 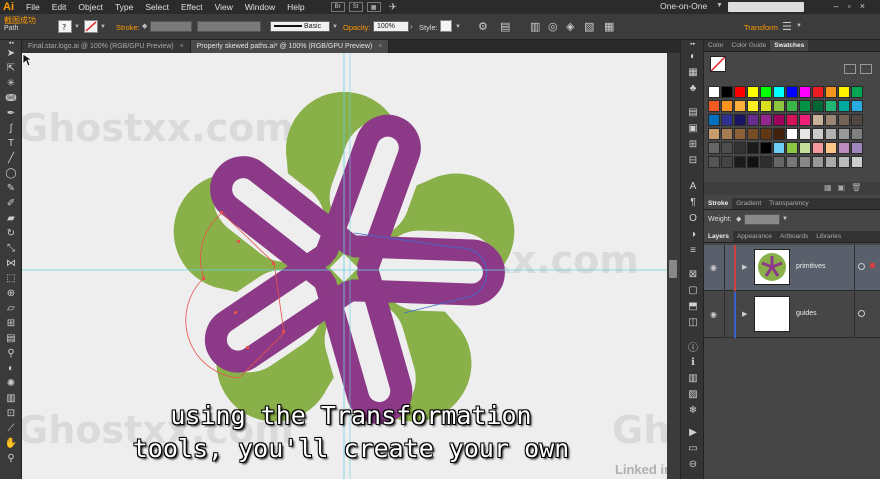 What do you see at coordinates (11, 113) in the screenshot?
I see `pen-tool-icon: ✒` at bounding box center [11, 113].